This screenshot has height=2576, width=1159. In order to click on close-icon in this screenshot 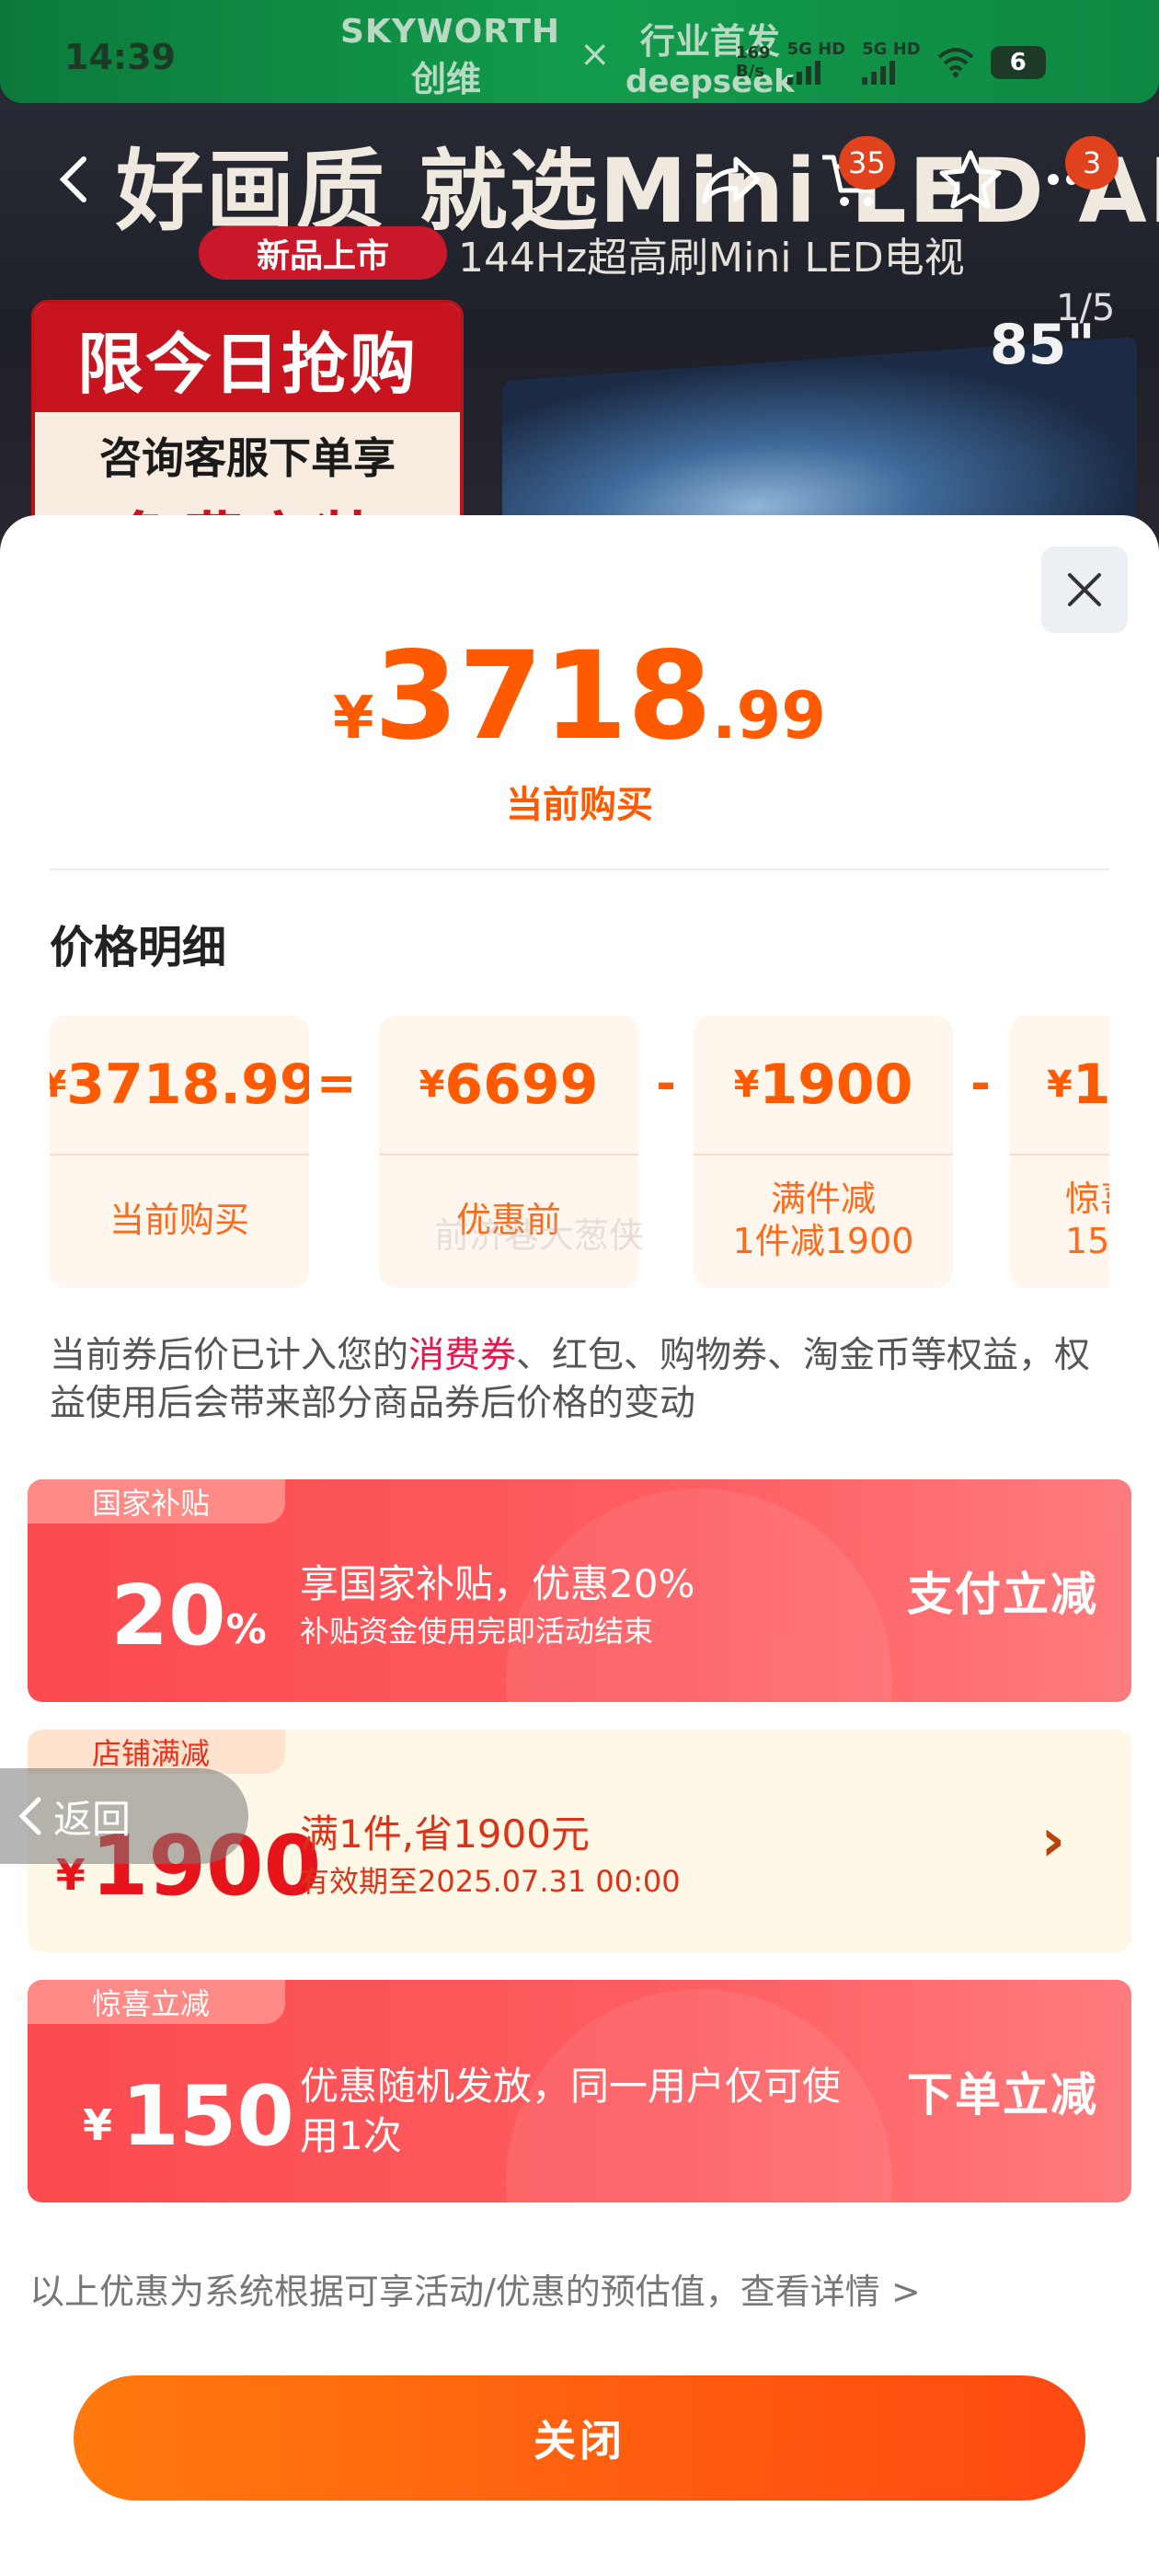, I will do `click(1084, 589)`.